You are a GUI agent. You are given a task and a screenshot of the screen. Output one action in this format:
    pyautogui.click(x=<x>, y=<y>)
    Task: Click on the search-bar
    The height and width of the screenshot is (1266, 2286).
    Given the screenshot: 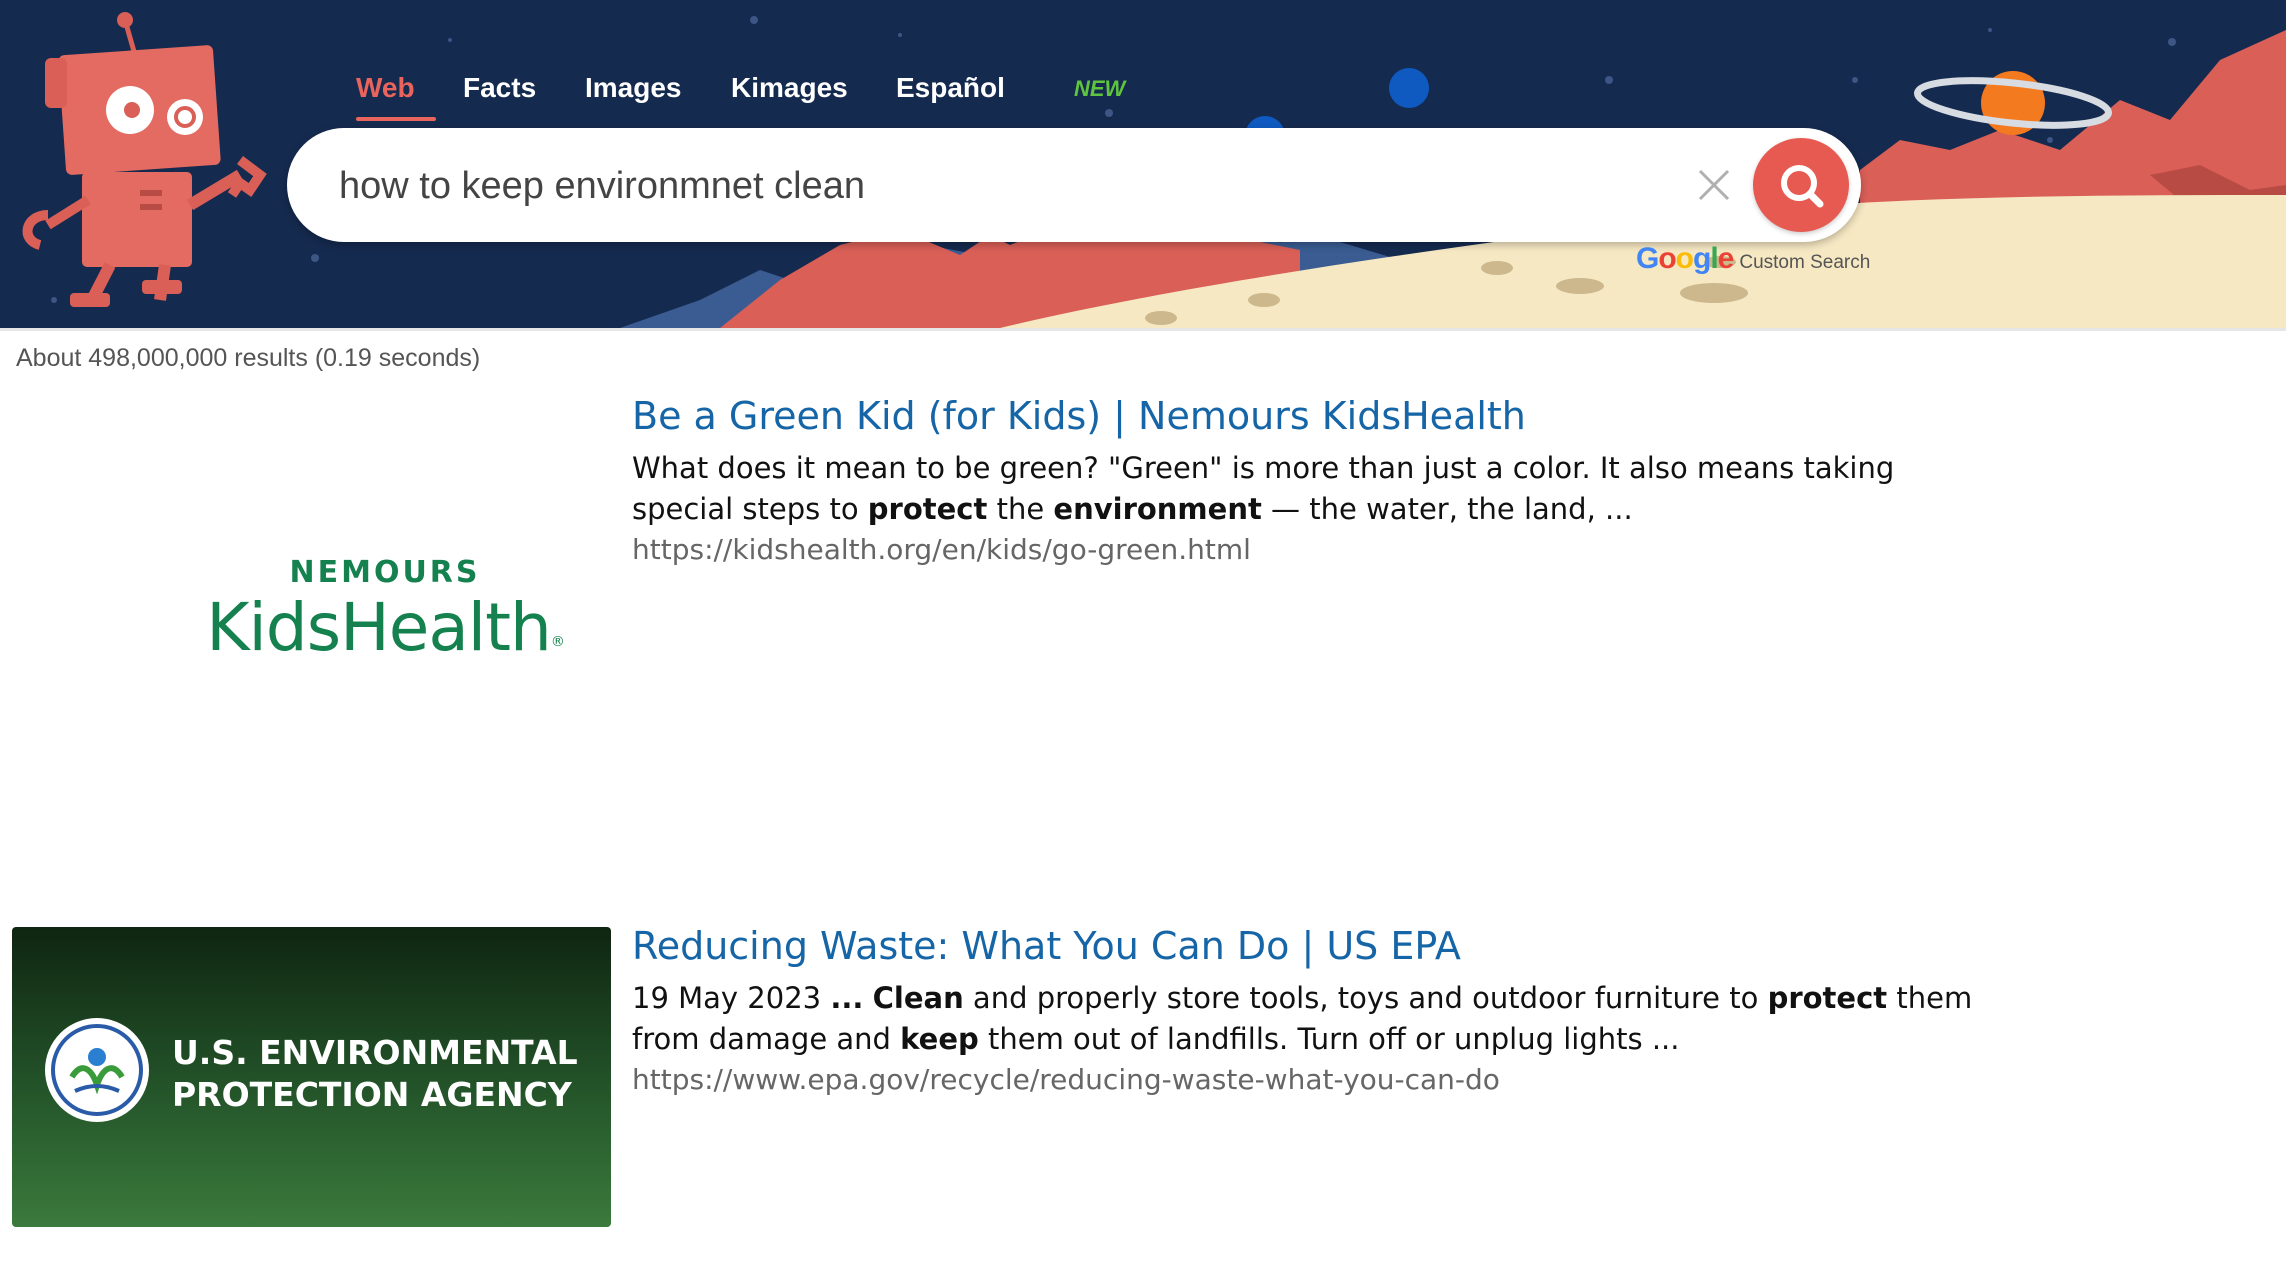 What is the action you would take?
    pyautogui.click(x=1074, y=185)
    